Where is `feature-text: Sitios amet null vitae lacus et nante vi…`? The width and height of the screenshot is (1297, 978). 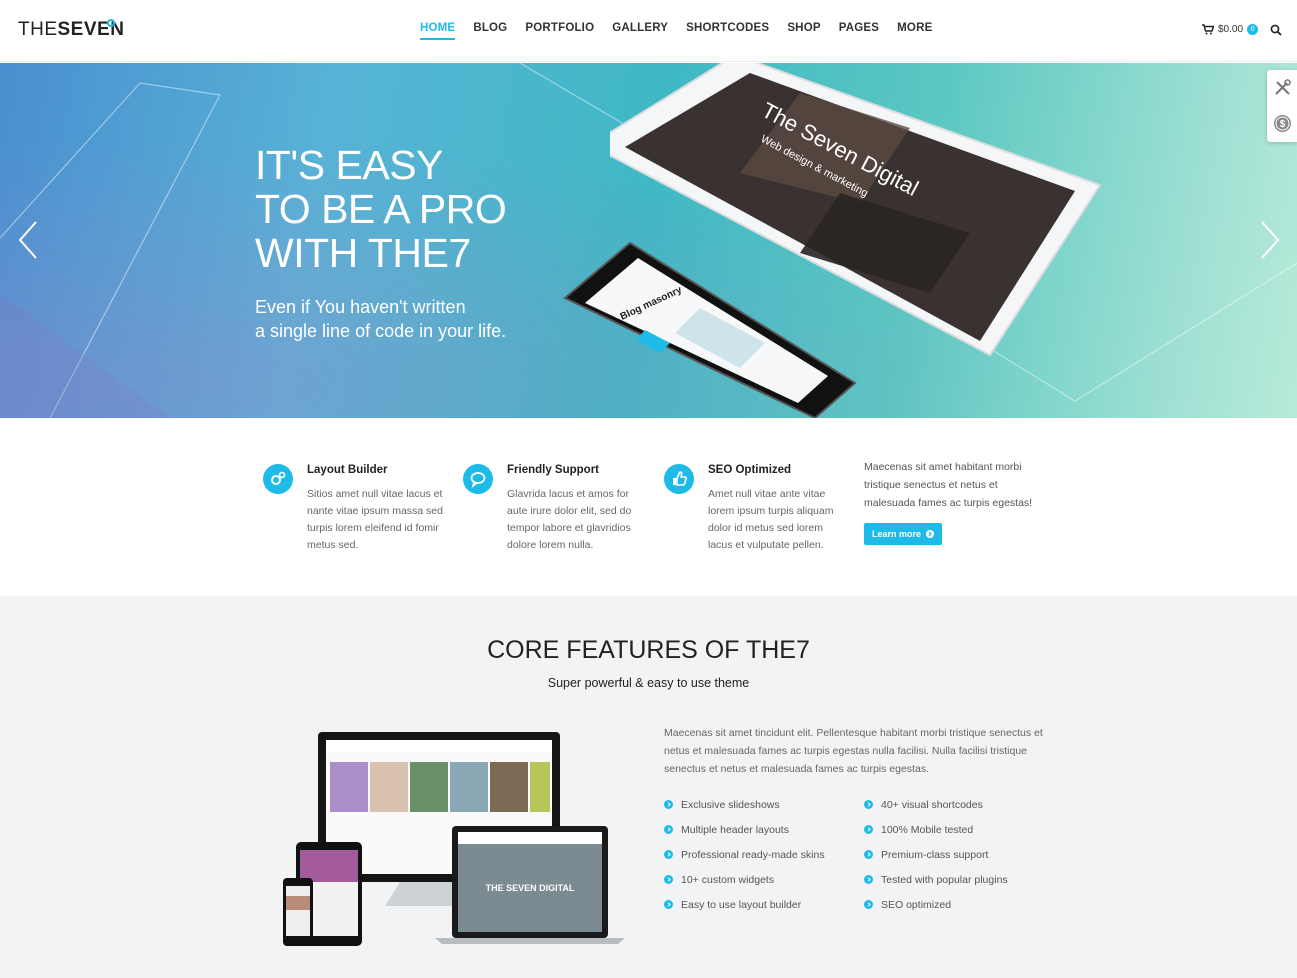
feature-text: Sitios amet null vitae lacus et nante vi… is located at coordinates (375, 519).